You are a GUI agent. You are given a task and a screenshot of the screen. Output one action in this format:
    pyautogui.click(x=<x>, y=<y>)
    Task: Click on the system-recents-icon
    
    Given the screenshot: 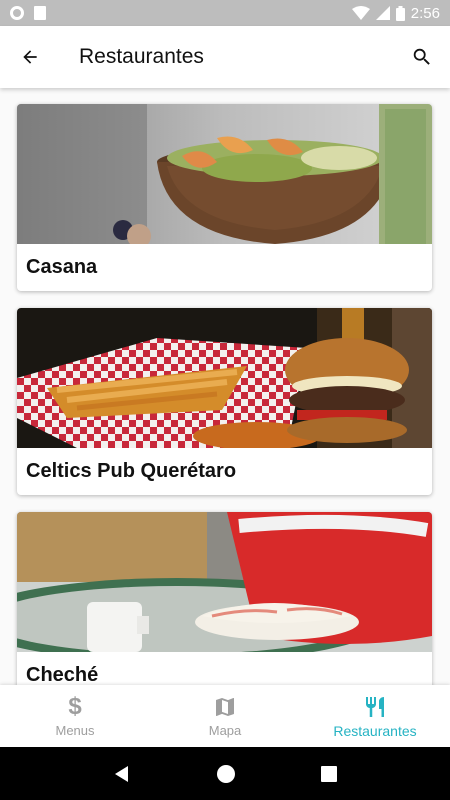 What is the action you would take?
    pyautogui.click(x=329, y=773)
    